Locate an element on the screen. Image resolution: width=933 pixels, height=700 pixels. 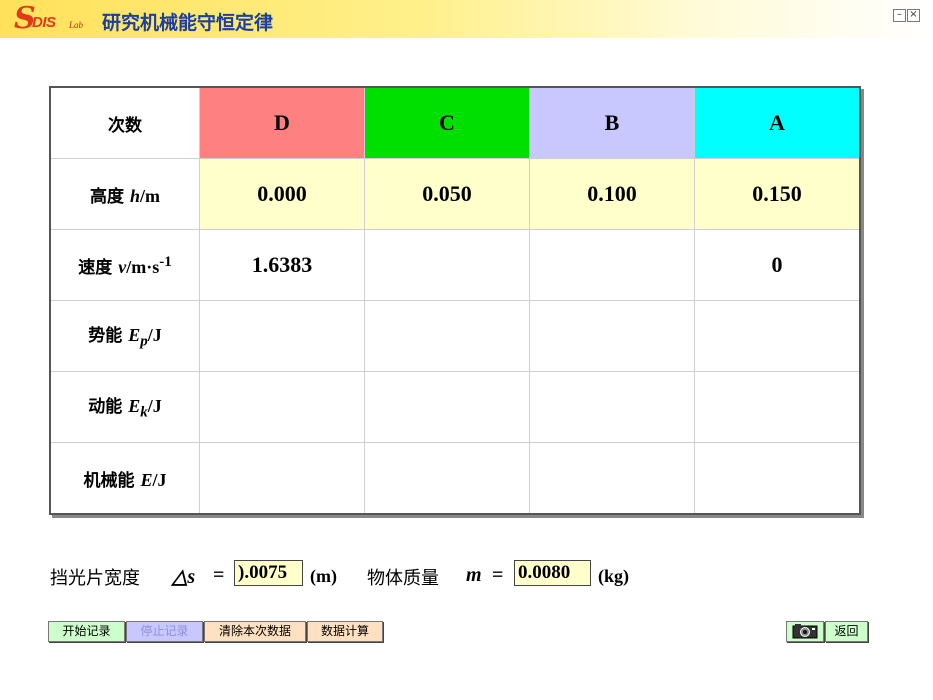
table-row-potential-energy: 势能 Ep/J is located at coordinates (455, 336).